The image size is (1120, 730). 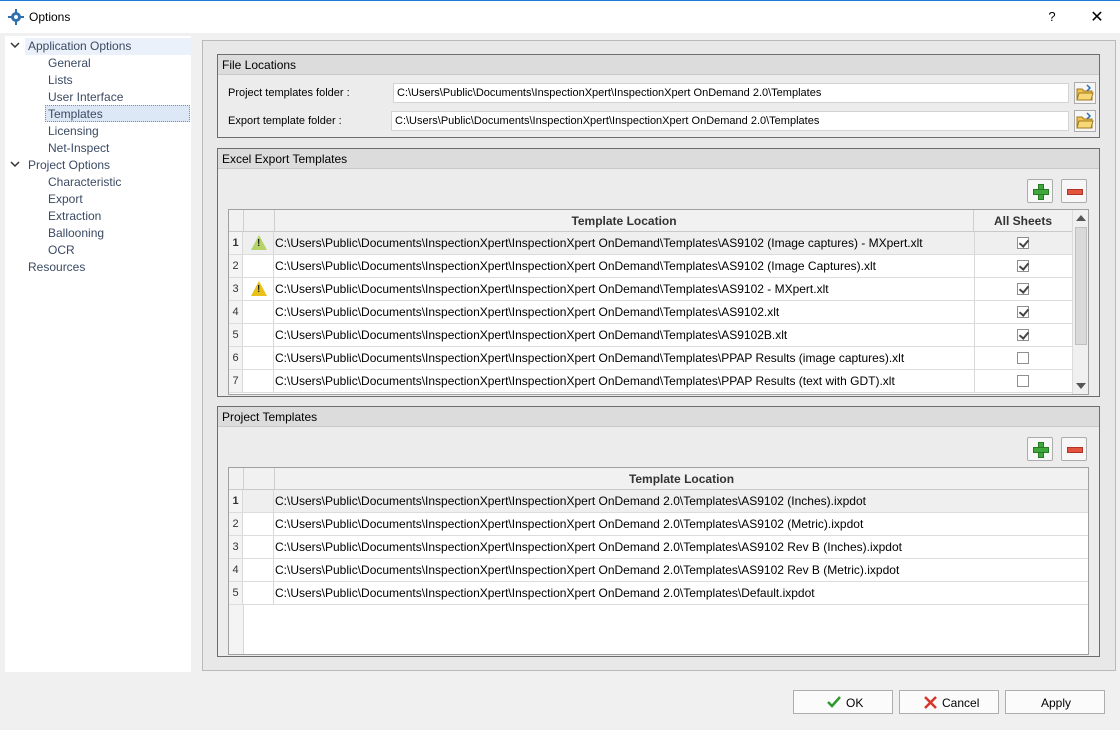 What do you see at coordinates (1097, 17) in the screenshot?
I see `close-button: ✕` at bounding box center [1097, 17].